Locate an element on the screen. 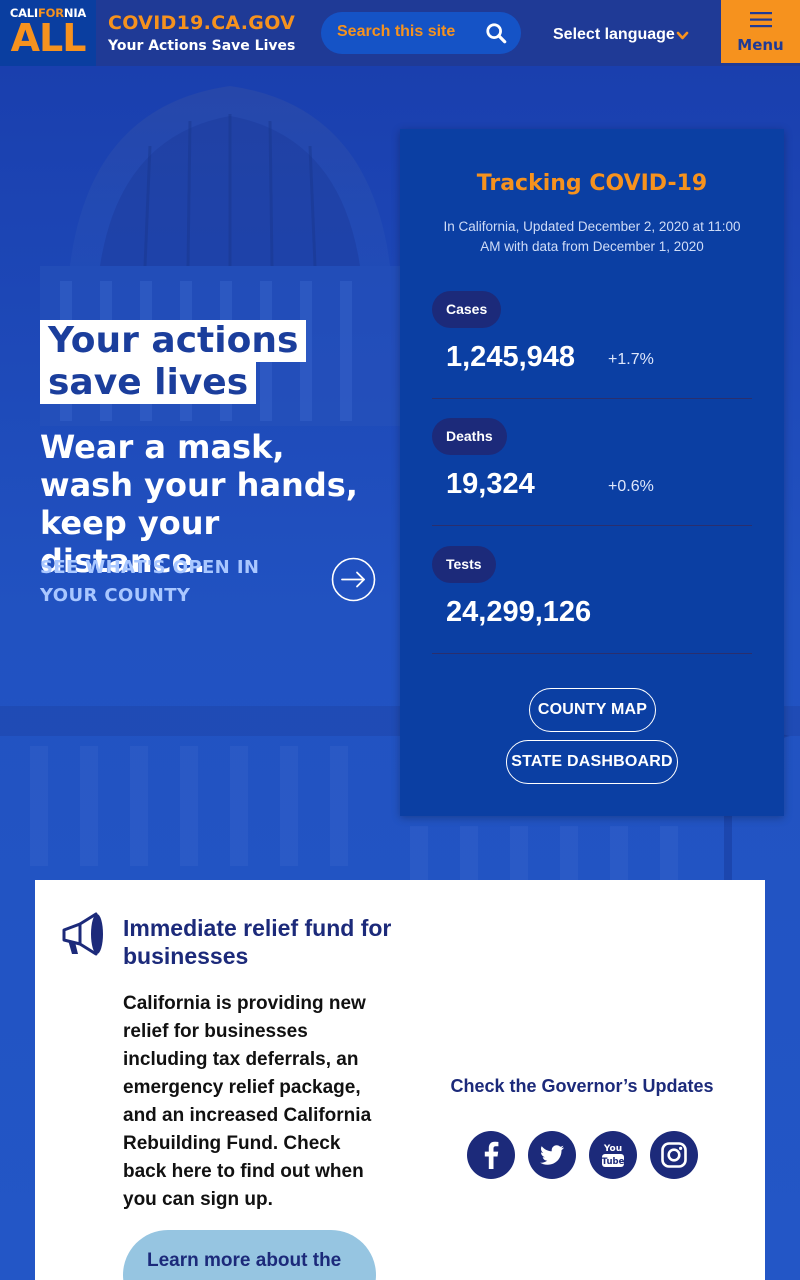 The image size is (800, 1280). hamburger-icon is located at coordinates (761, 20).